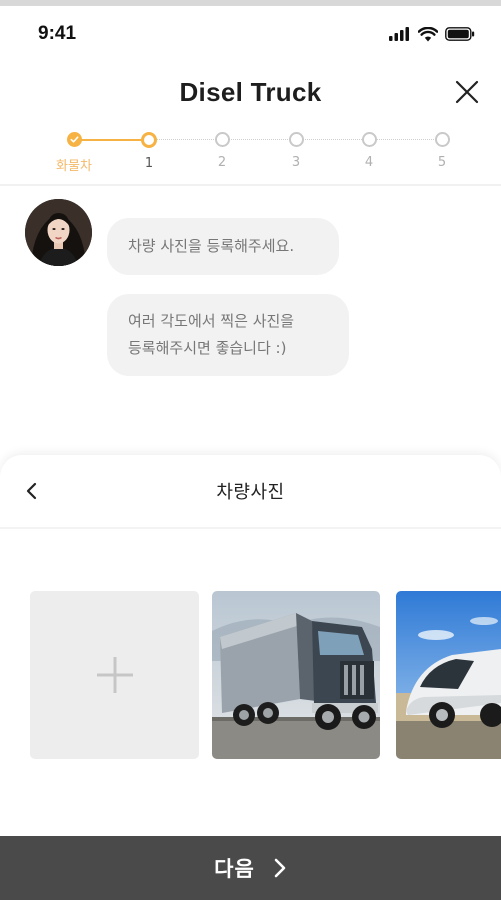 Image resolution: width=501 pixels, height=900 pixels. What do you see at coordinates (428, 33) in the screenshot?
I see `wifi-icon` at bounding box center [428, 33].